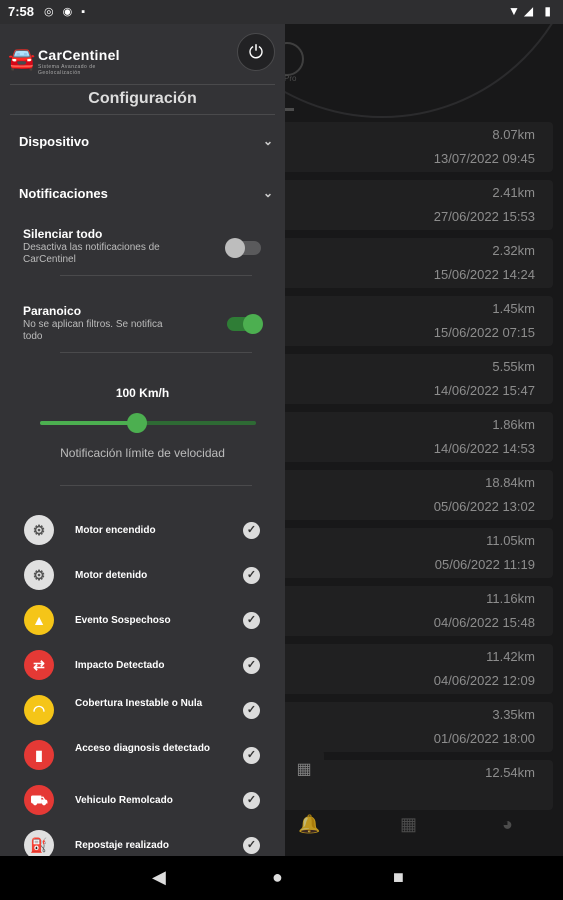 This screenshot has width=563, height=900. What do you see at coordinates (143, 748) in the screenshot?
I see `notification-label: Acceso diagnosis detectado` at bounding box center [143, 748].